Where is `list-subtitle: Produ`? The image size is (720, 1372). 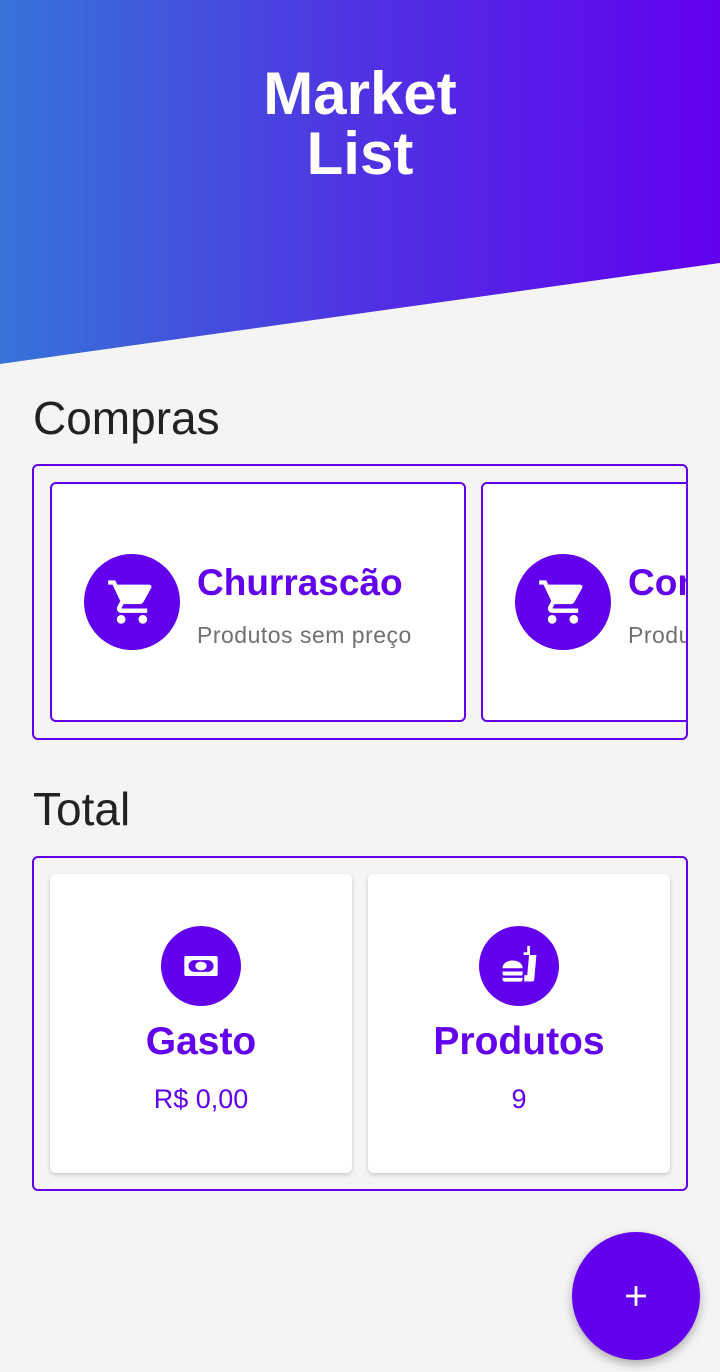 list-subtitle: Produ is located at coordinates (658, 635).